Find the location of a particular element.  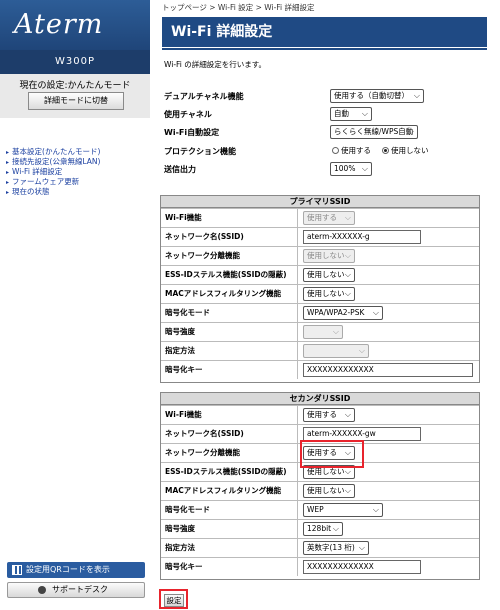

nav-item-wifi-detail: ▸ Wi-Fi 詳細設定 is located at coordinates (53, 172).